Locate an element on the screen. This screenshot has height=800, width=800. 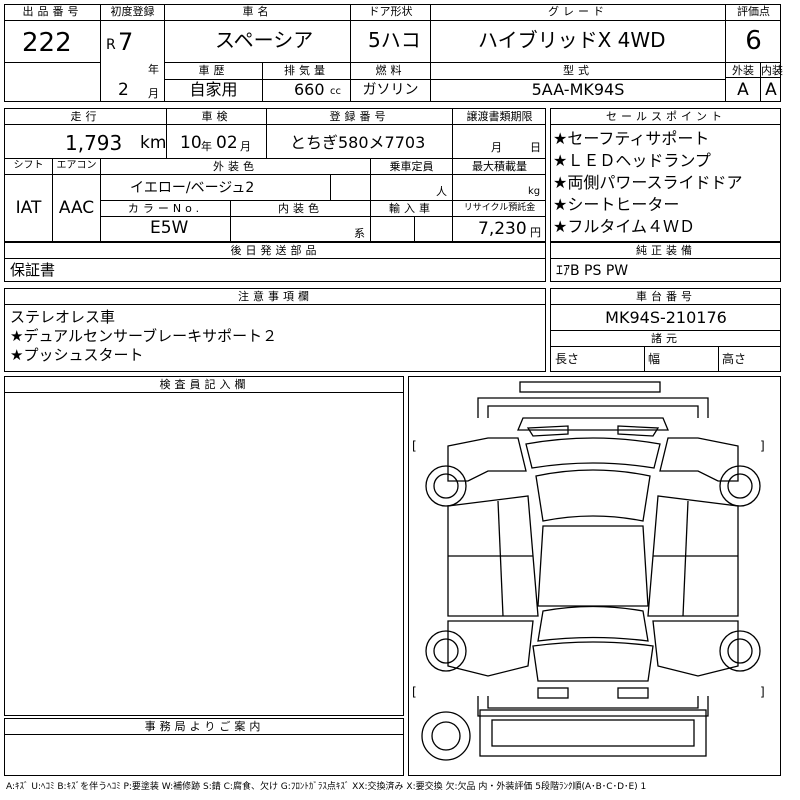
fender-front-right is located at coordinates (699, 459).